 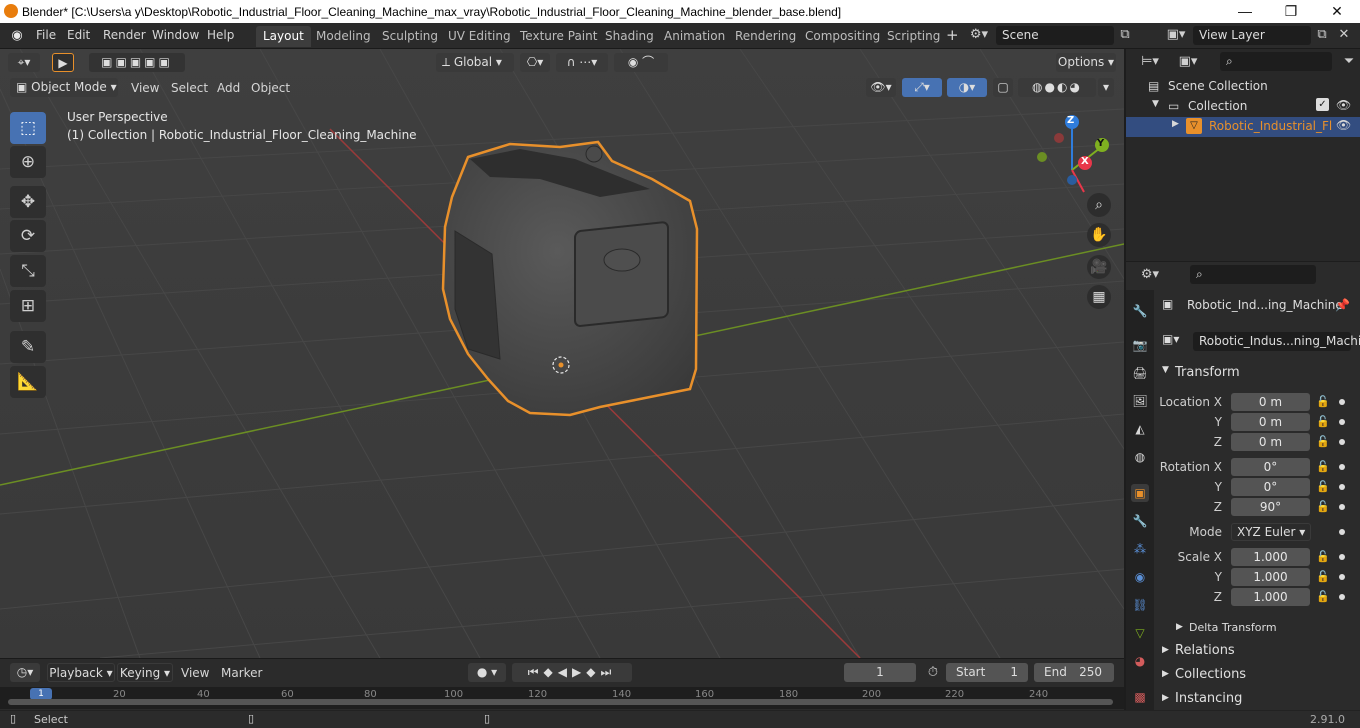 What do you see at coordinates (1343, 105) in the screenshot?
I see `visibility-eye-icon: 👁` at bounding box center [1343, 105].